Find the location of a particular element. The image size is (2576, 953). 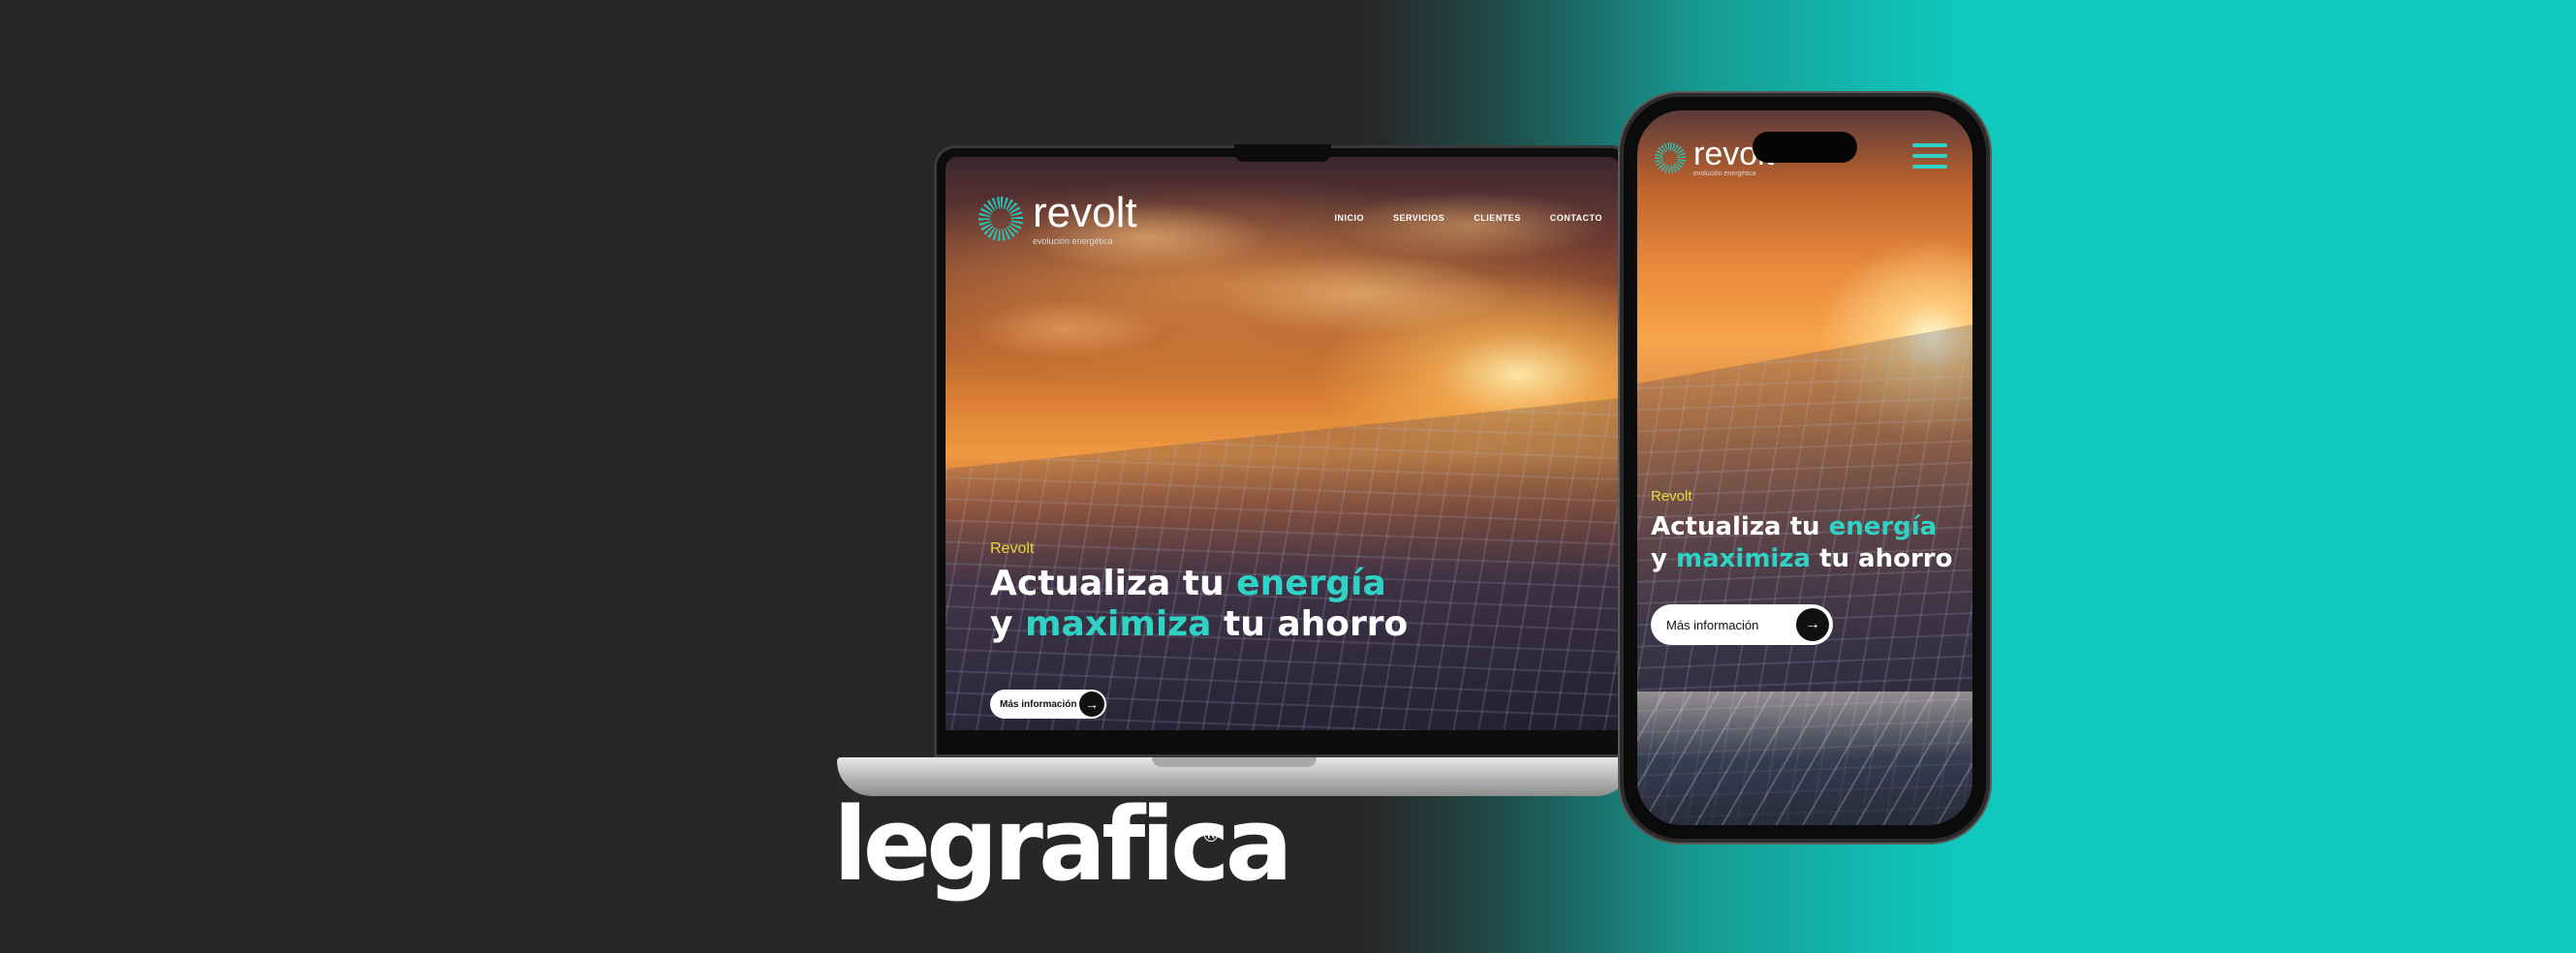

site-logo: revolt evolución energética is located at coordinates (1057, 219).